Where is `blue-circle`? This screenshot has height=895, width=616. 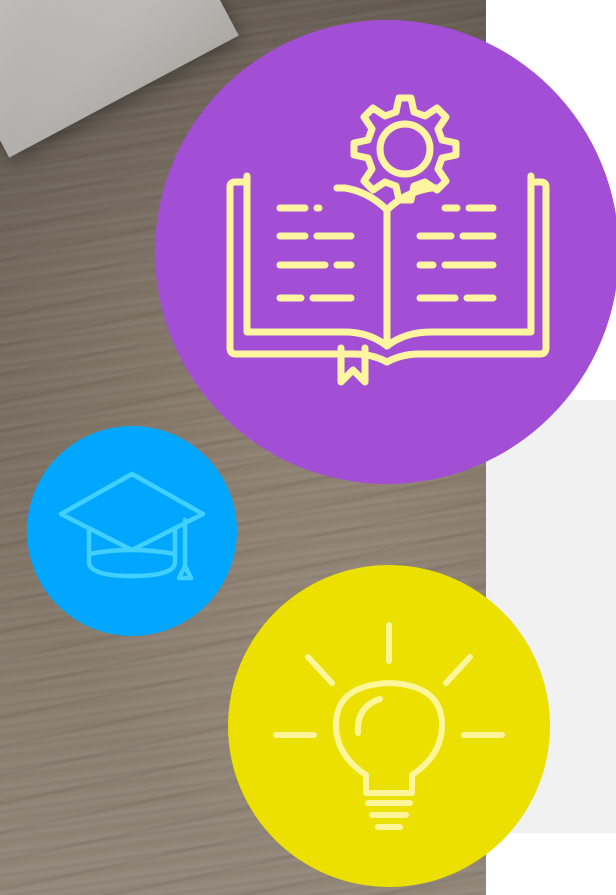
blue-circle is located at coordinates (132, 531).